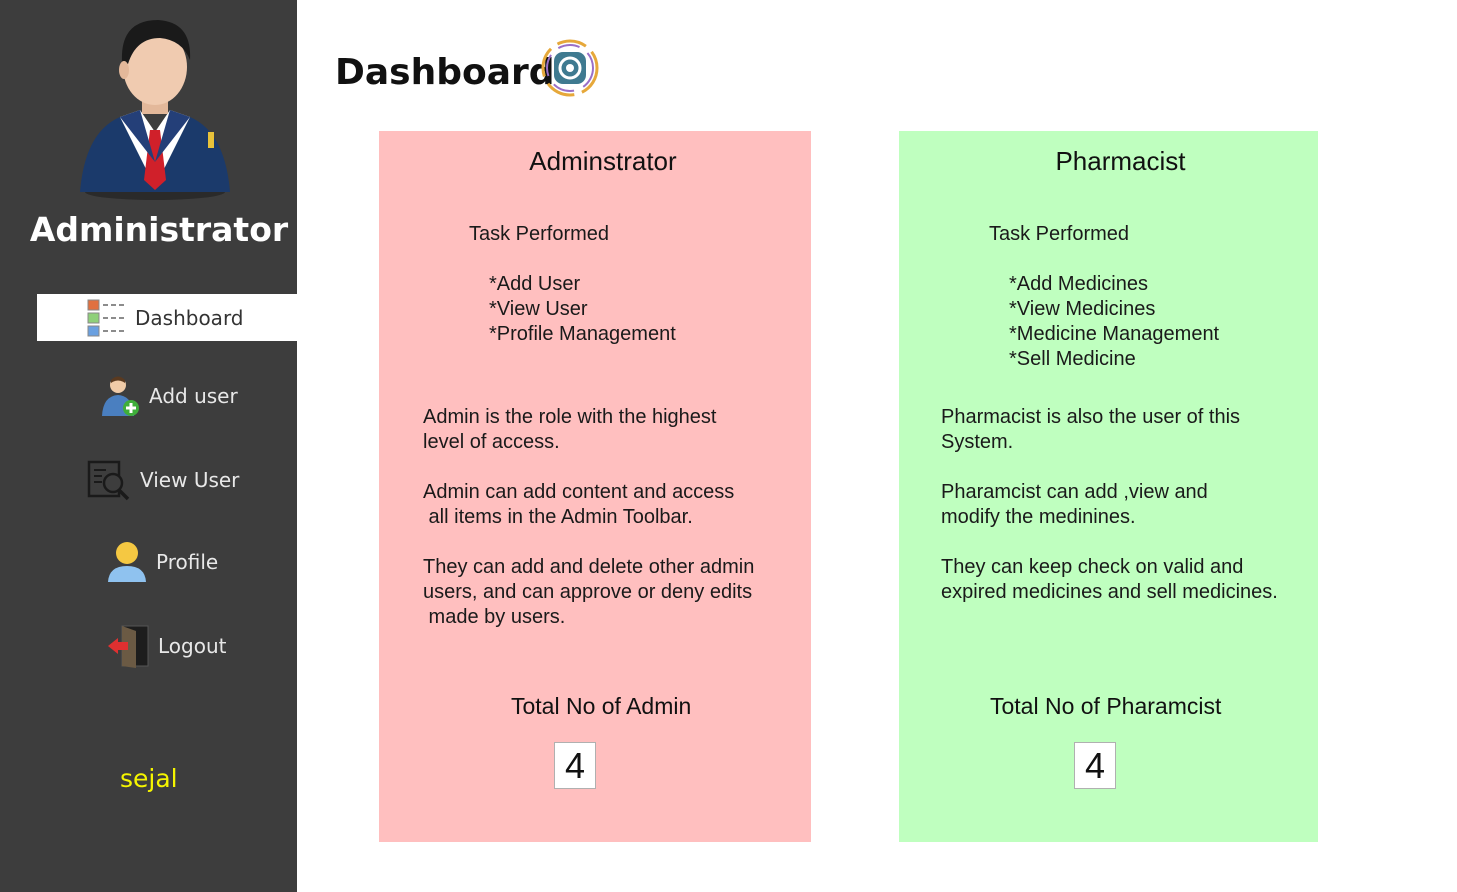 The image size is (1457, 892). I want to click on admin-count-field: 4, so click(575, 765).